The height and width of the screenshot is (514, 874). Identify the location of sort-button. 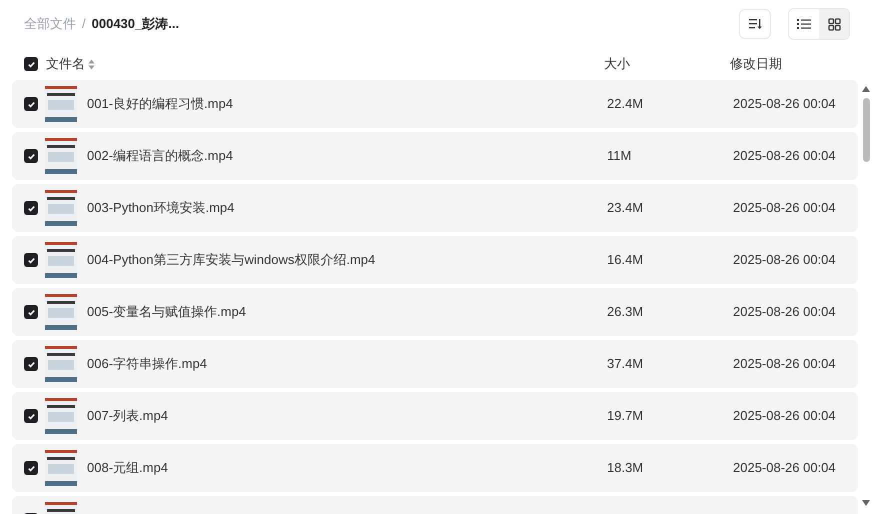
(755, 24).